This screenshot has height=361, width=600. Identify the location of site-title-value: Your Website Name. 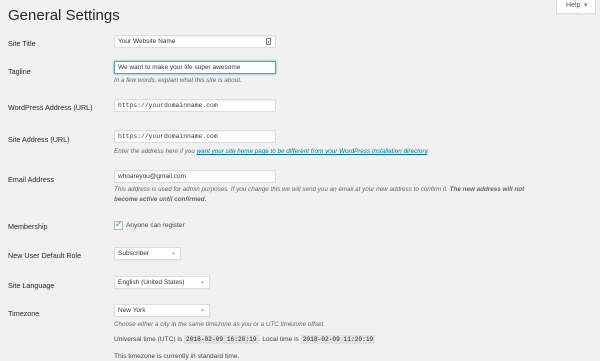
(147, 41).